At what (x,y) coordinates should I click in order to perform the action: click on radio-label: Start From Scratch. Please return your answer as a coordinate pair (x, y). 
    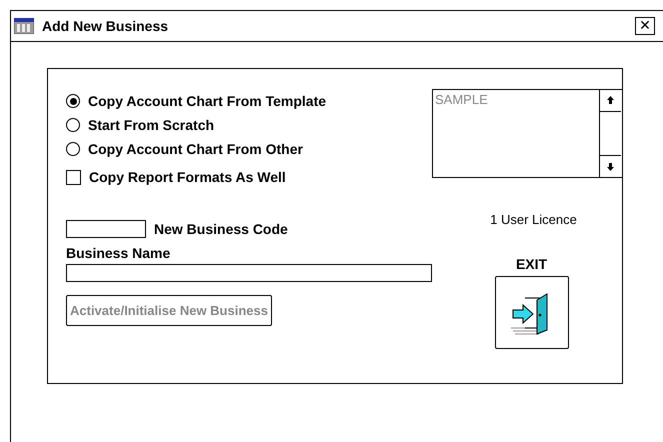
    Looking at the image, I should click on (151, 125).